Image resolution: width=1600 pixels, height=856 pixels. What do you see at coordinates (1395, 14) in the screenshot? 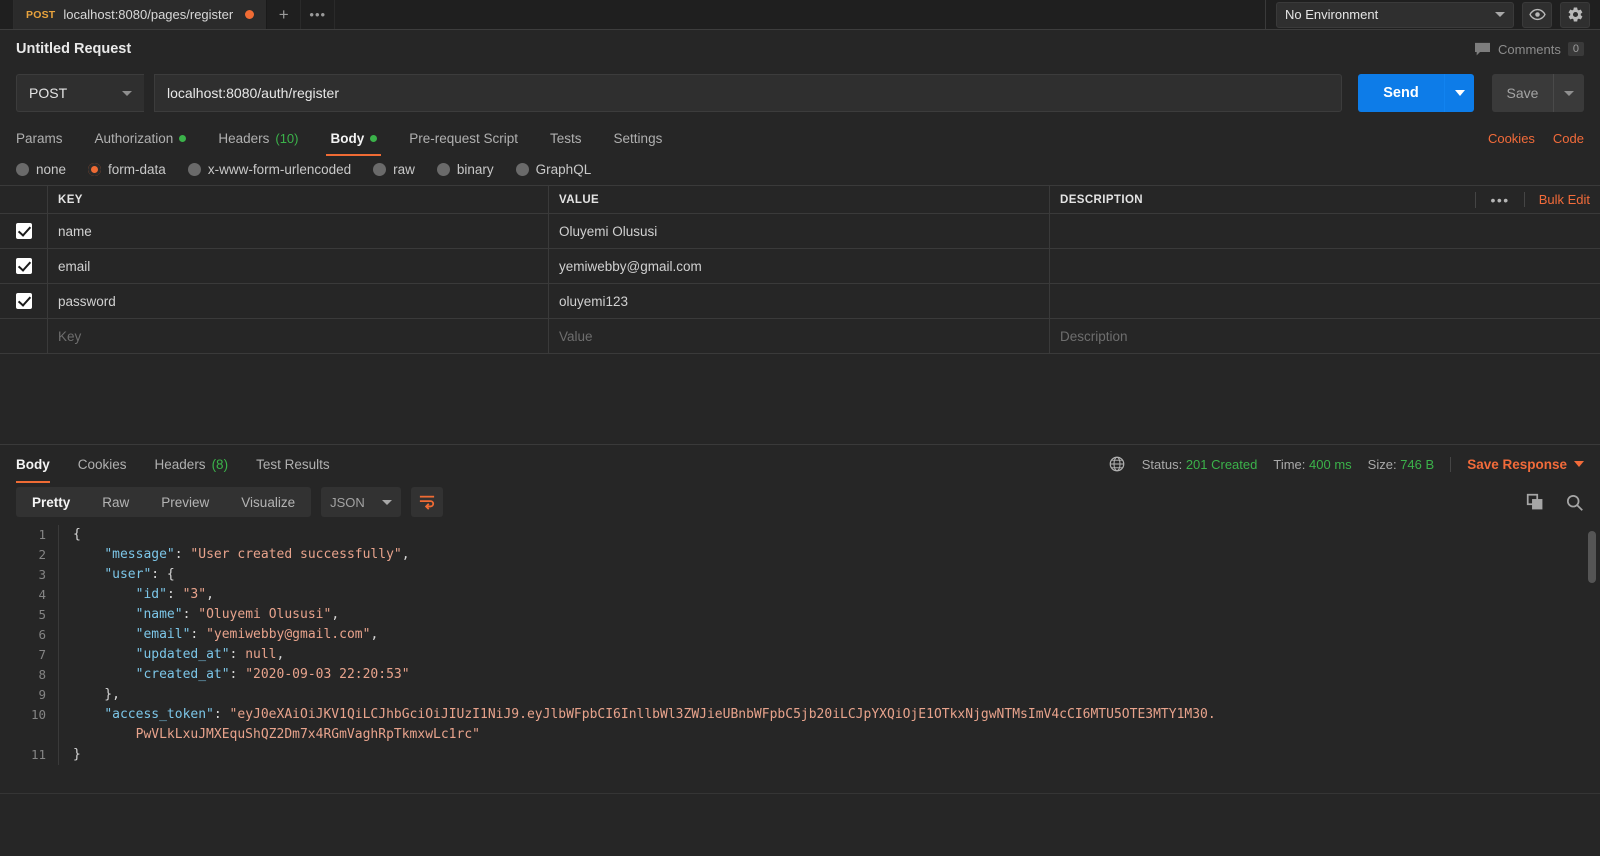
I see `environment-select: No Environment` at bounding box center [1395, 14].